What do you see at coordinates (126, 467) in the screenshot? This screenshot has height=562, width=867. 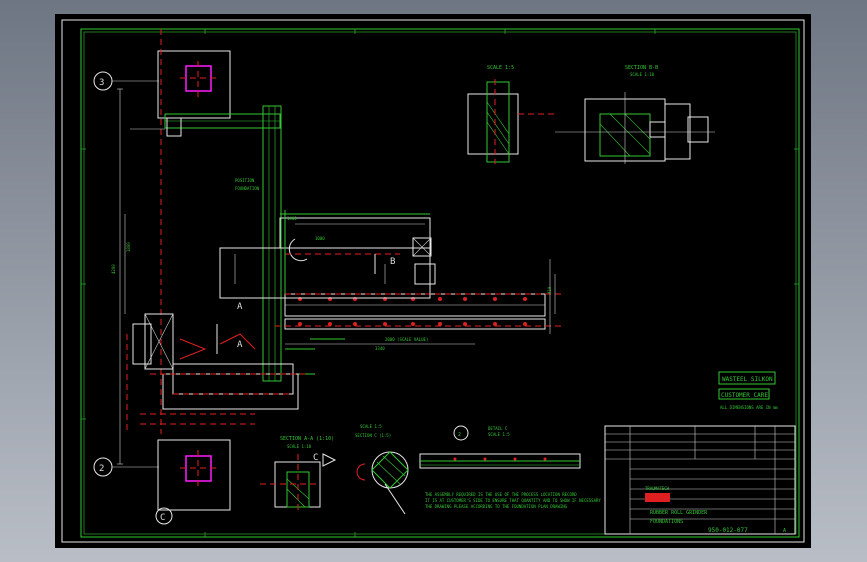 I see `grid-bubble-2: 2` at bounding box center [126, 467].